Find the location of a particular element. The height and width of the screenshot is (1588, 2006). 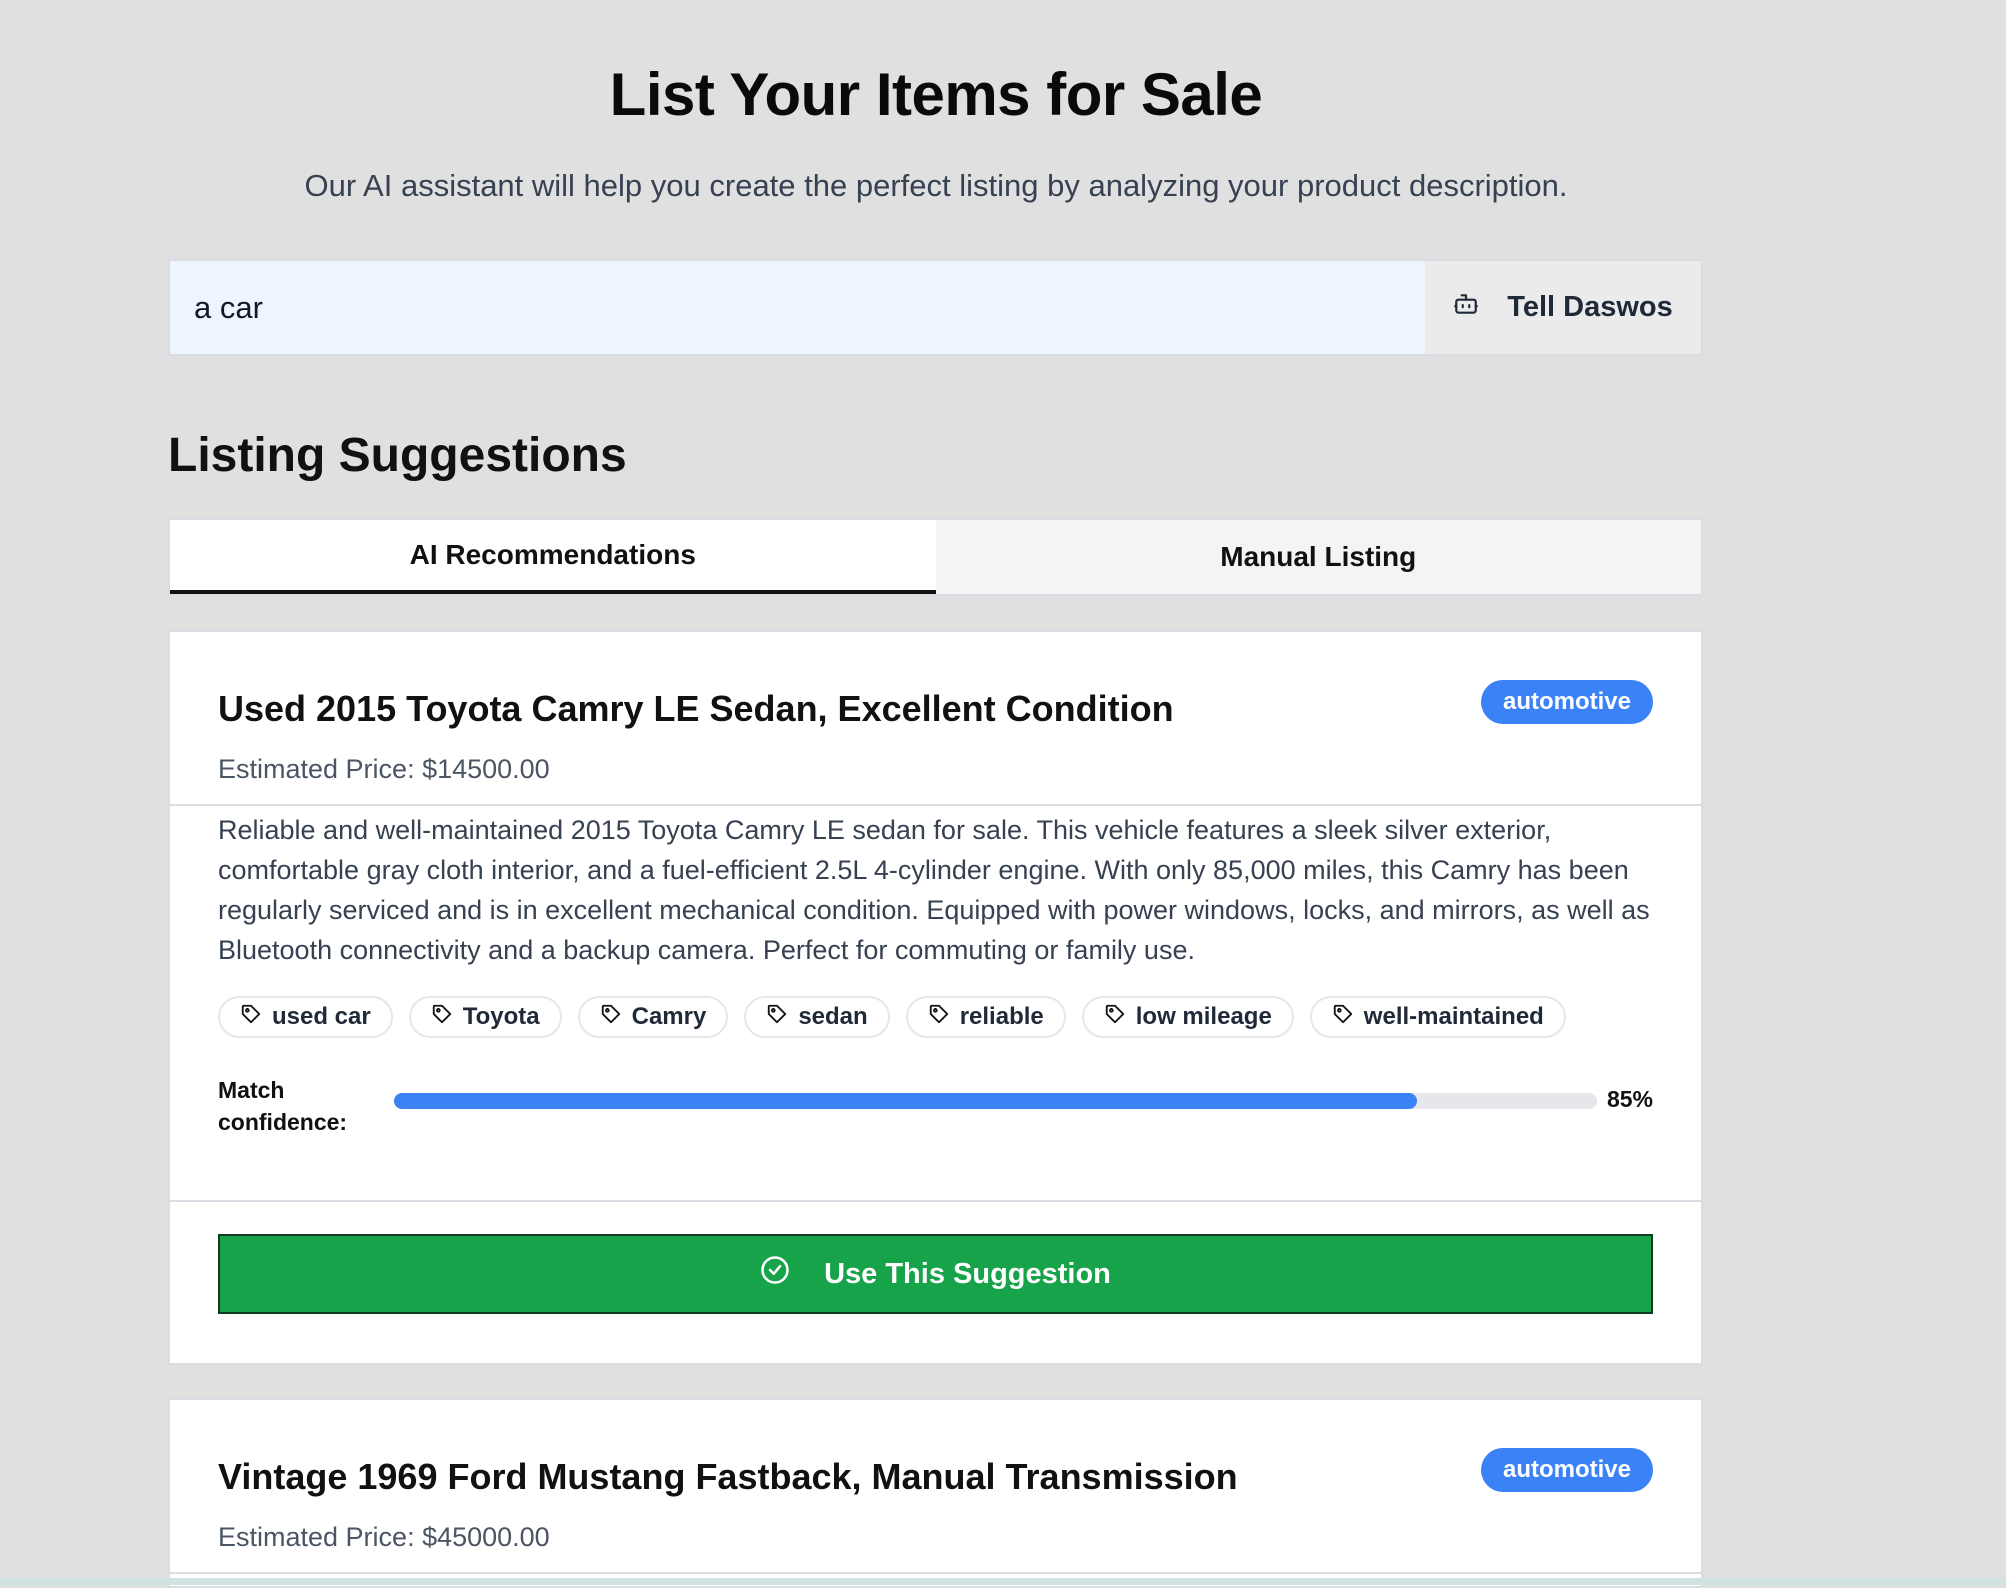

product-description-input is located at coordinates (797, 307).